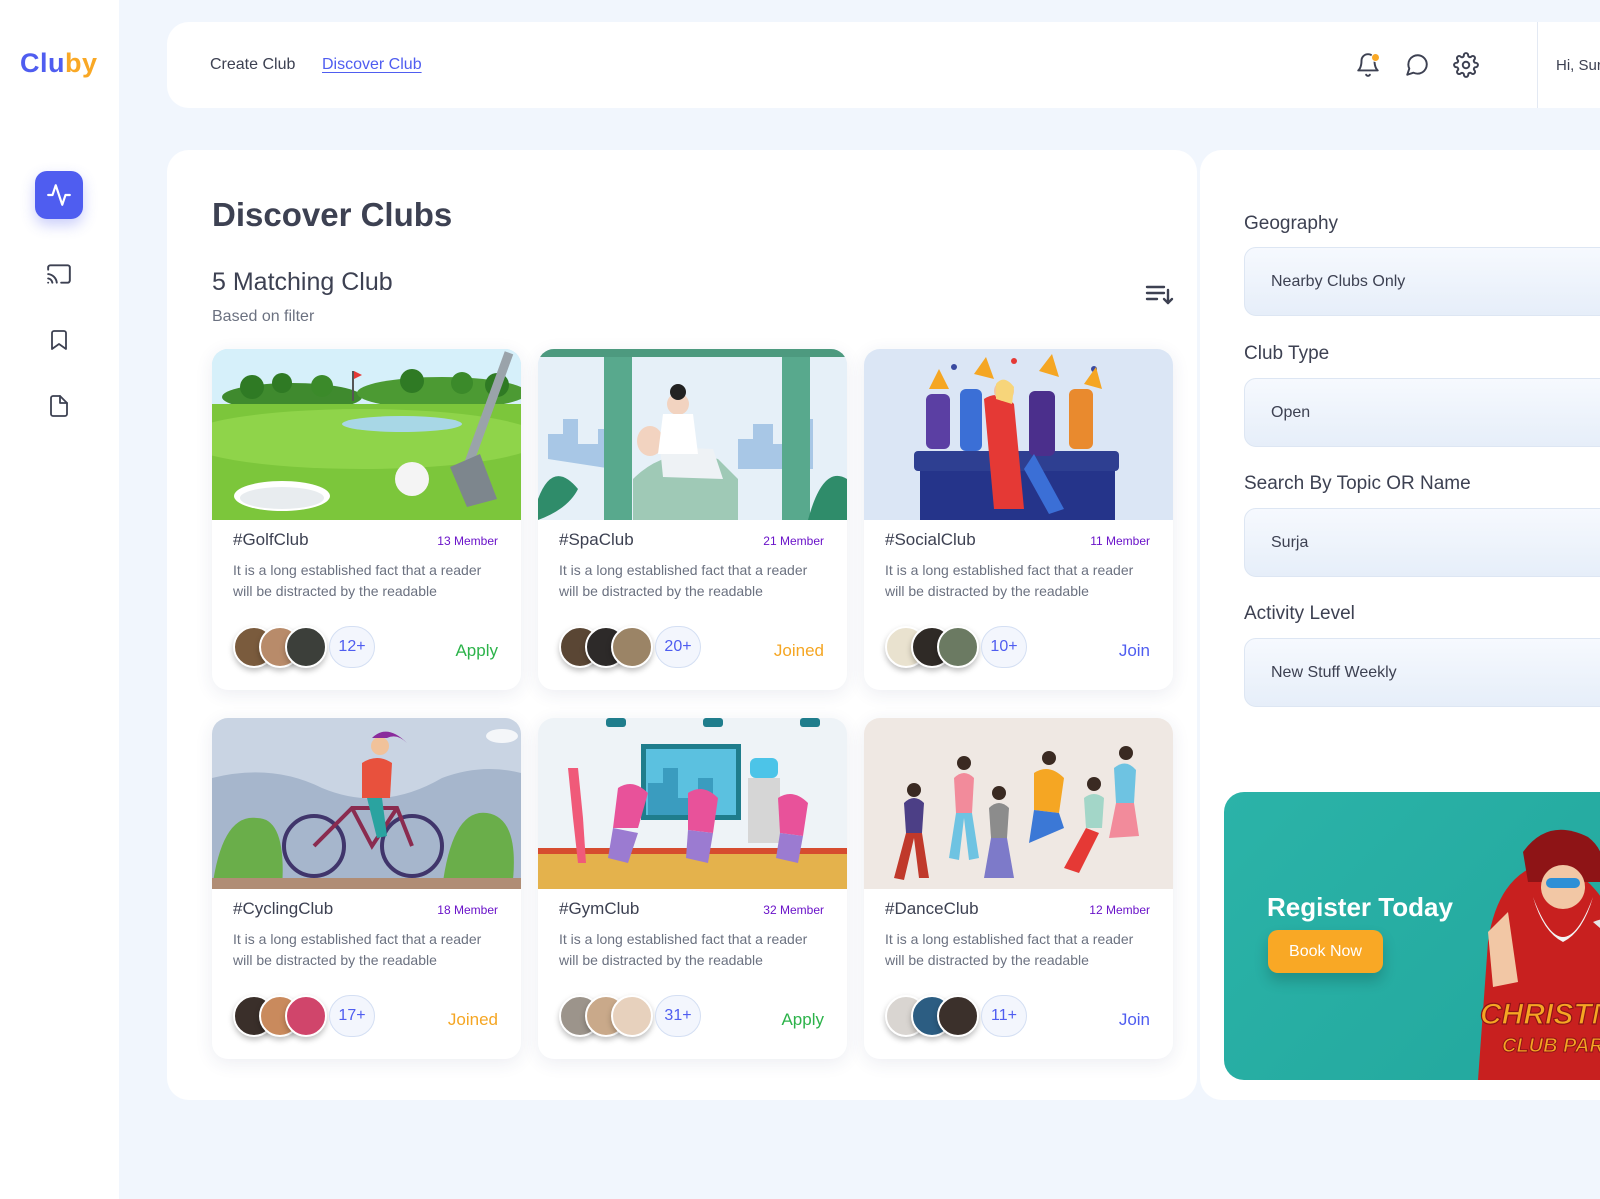 This screenshot has width=1600, height=1199. Describe the element at coordinates (1325, 951) in the screenshot. I see `book-now-button: Book Now` at that location.